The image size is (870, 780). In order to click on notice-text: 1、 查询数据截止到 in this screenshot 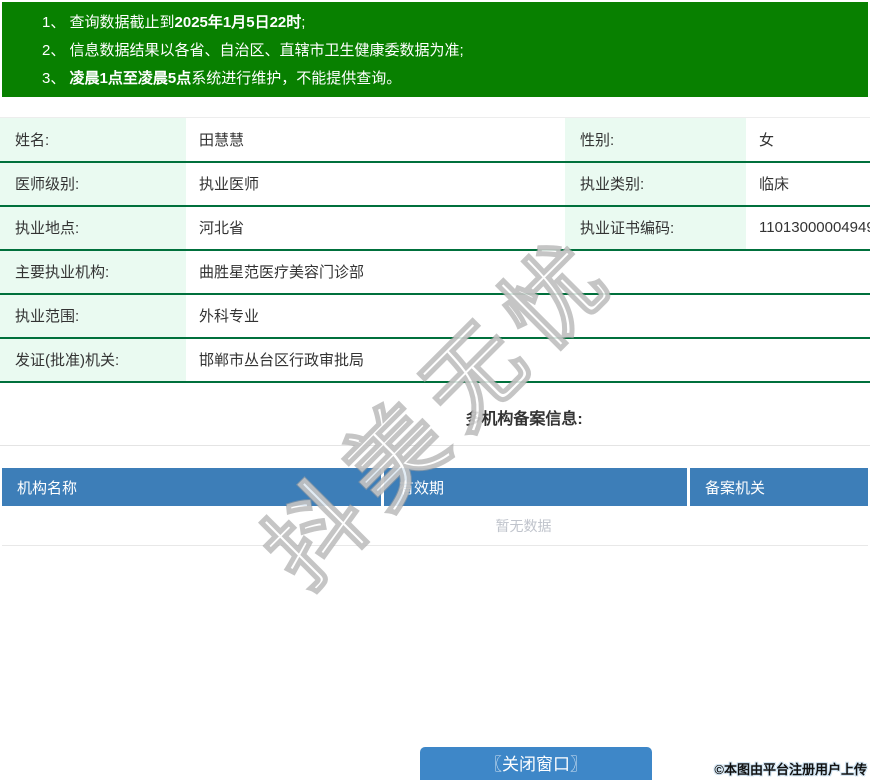, I will do `click(108, 22)`.